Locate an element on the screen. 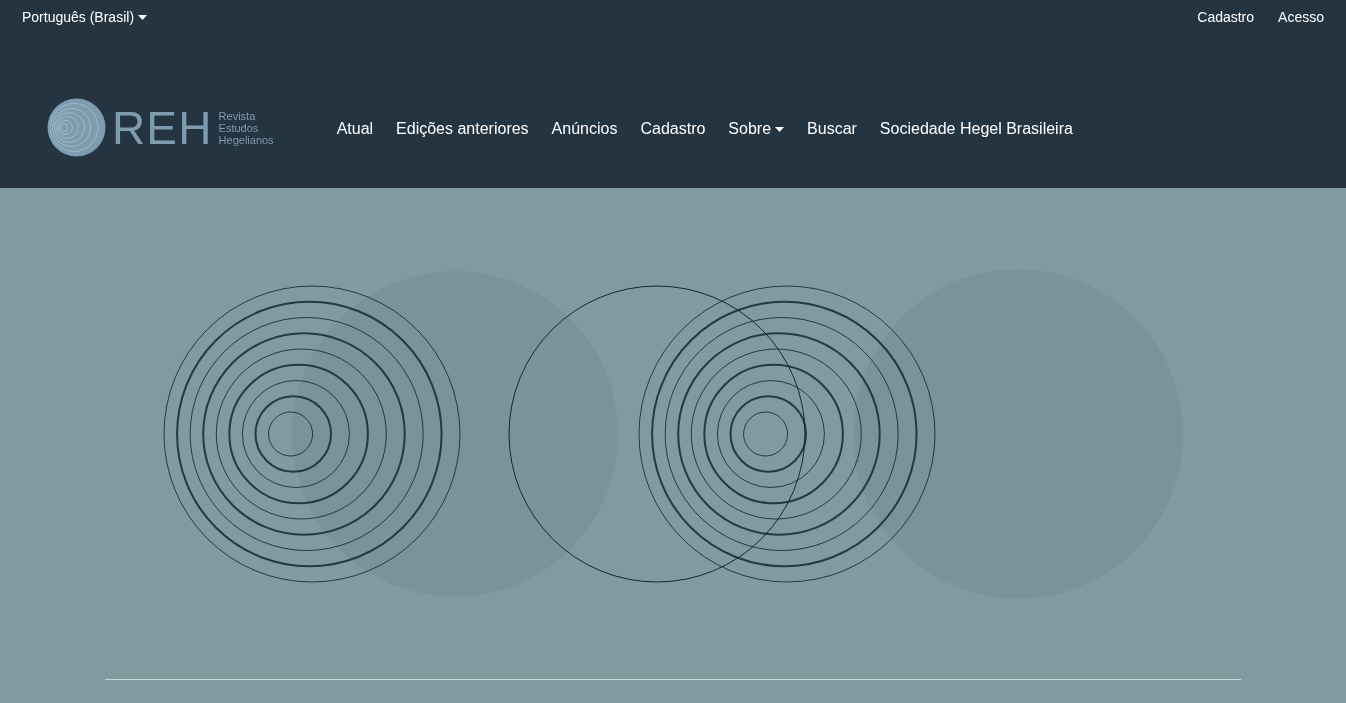  top-link: Cadastro is located at coordinates (1226, 17).